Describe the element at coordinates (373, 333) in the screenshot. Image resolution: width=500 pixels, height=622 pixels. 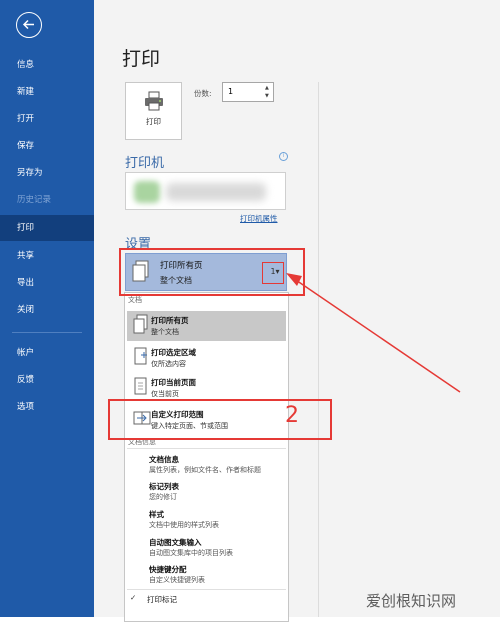
I see `annotation-arrow` at that location.